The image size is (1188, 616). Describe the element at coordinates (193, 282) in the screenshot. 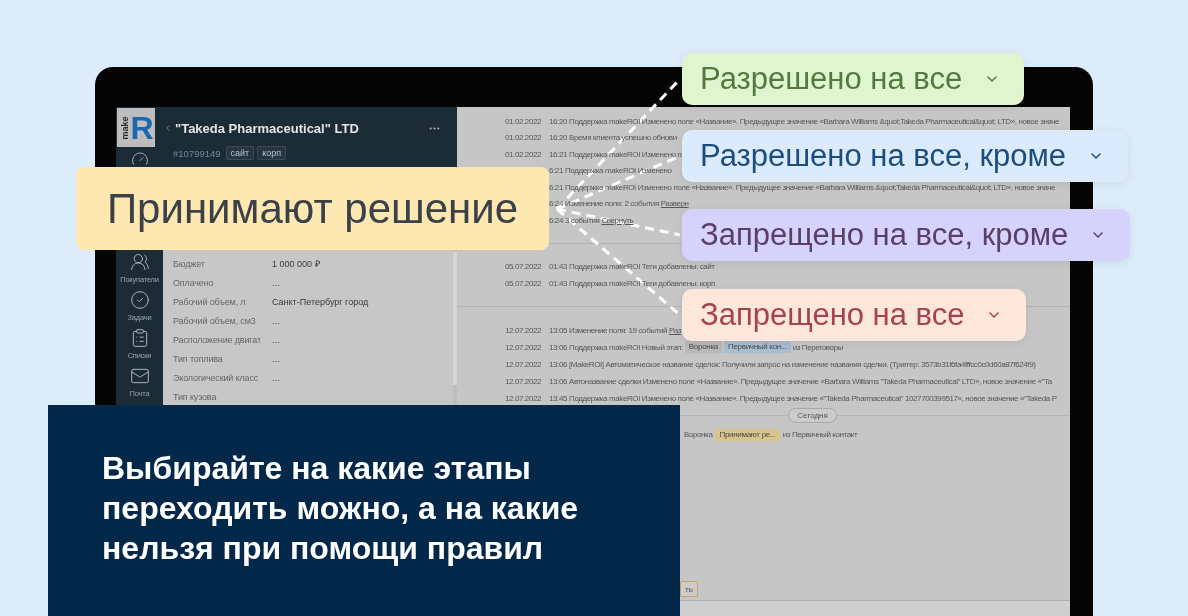

I see `field-label: Оплачено` at that location.